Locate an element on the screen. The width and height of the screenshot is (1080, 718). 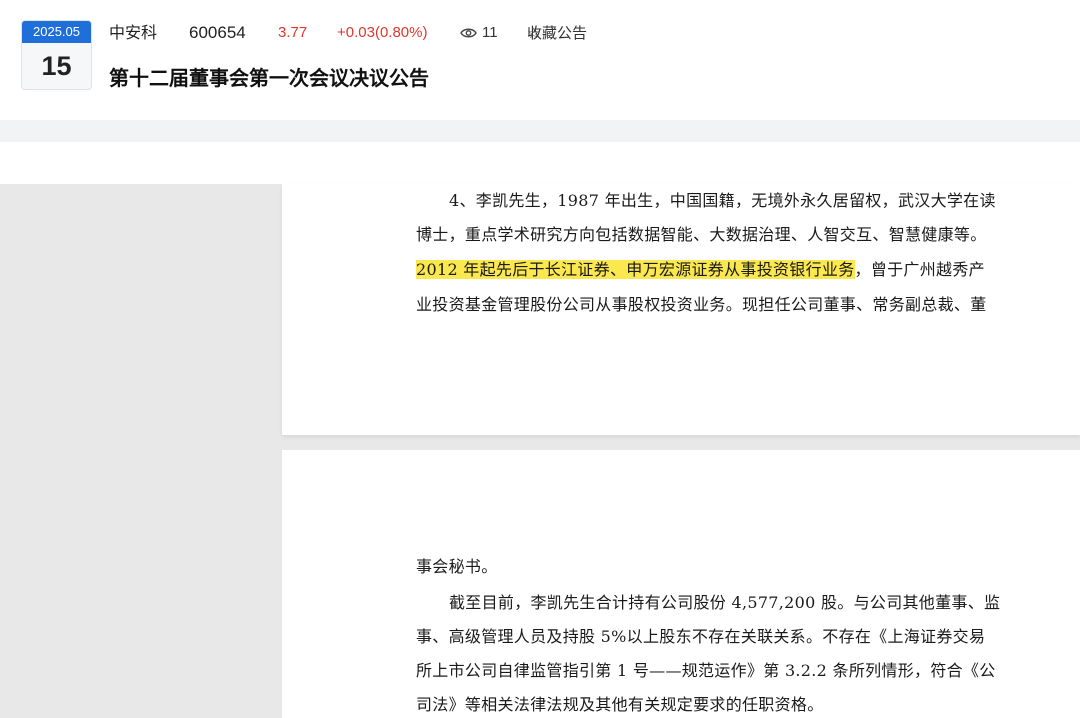
doc-line: 业投资基金管理股份公司从事股权投资业务。现担任公司董事、常务副总裁、董 is located at coordinates (701, 304).